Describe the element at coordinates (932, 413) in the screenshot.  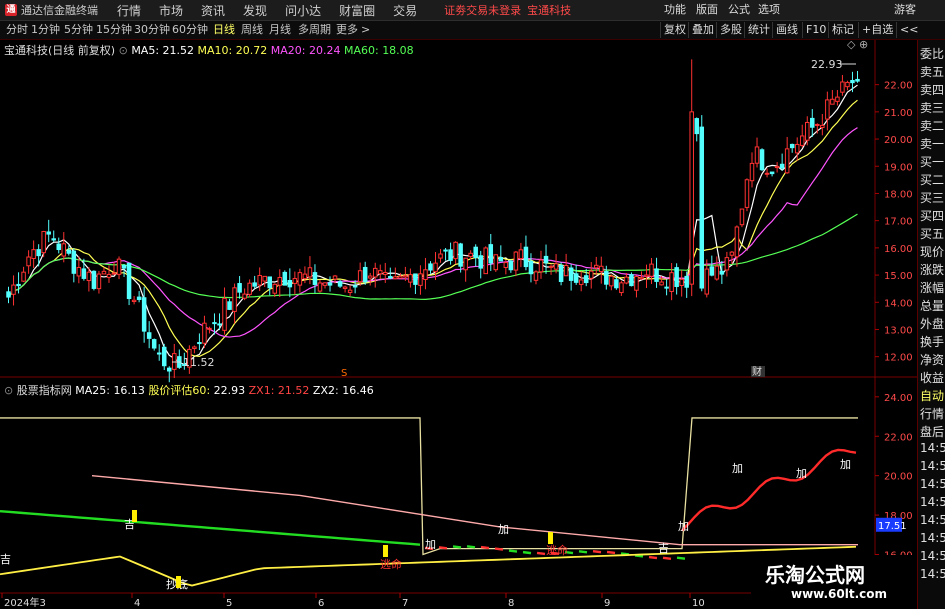
I see `side-quotes: 行情` at that location.